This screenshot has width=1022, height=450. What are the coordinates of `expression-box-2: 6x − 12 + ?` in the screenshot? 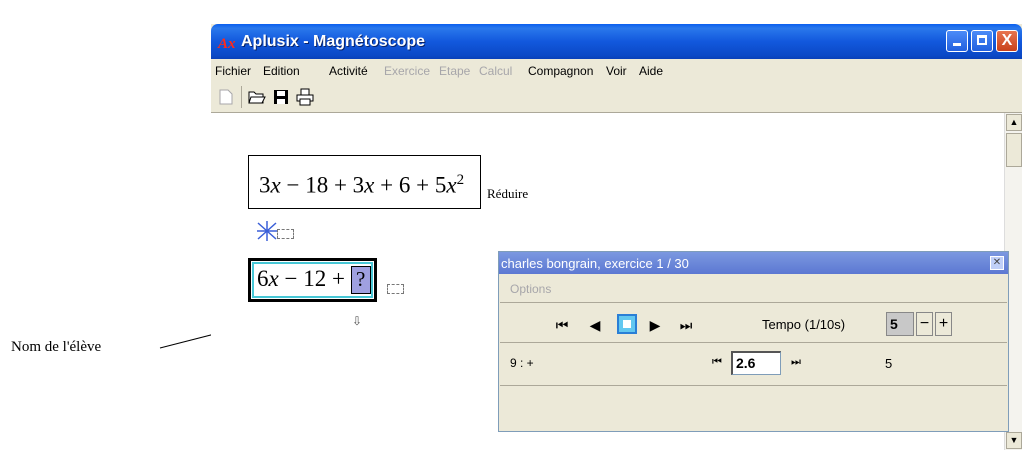 It's located at (312, 280).